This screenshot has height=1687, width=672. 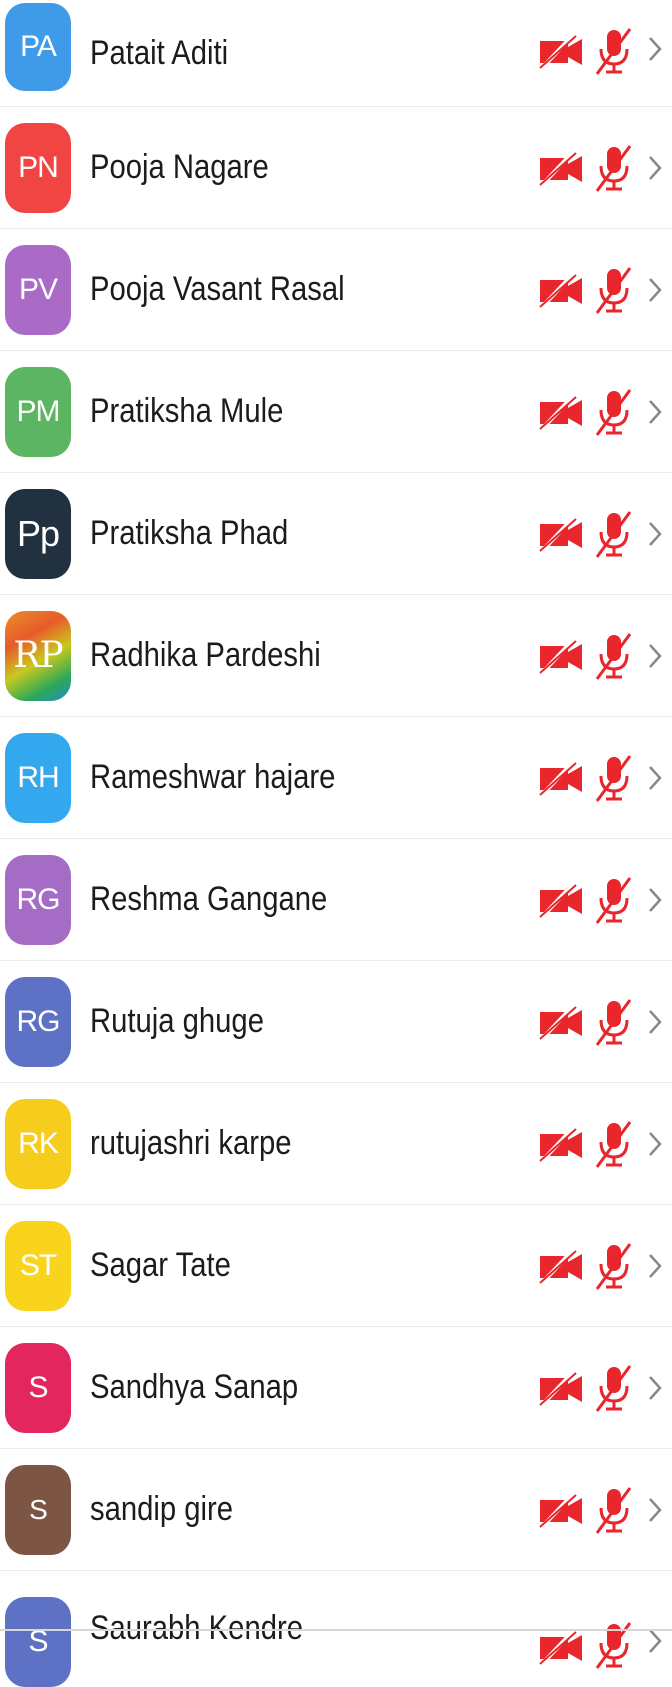 What do you see at coordinates (191, 1143) in the screenshot?
I see `participant-name: rutujashri karpe` at bounding box center [191, 1143].